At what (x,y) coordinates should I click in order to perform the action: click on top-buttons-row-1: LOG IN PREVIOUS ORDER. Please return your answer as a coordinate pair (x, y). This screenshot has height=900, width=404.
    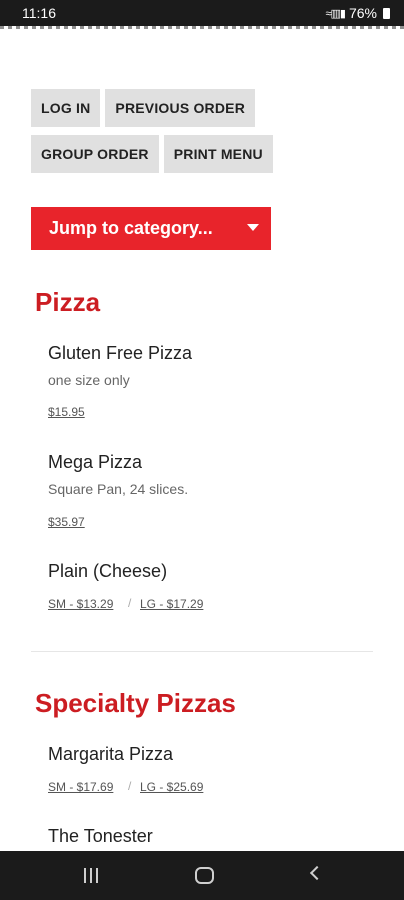
    Looking at the image, I should click on (143, 108).